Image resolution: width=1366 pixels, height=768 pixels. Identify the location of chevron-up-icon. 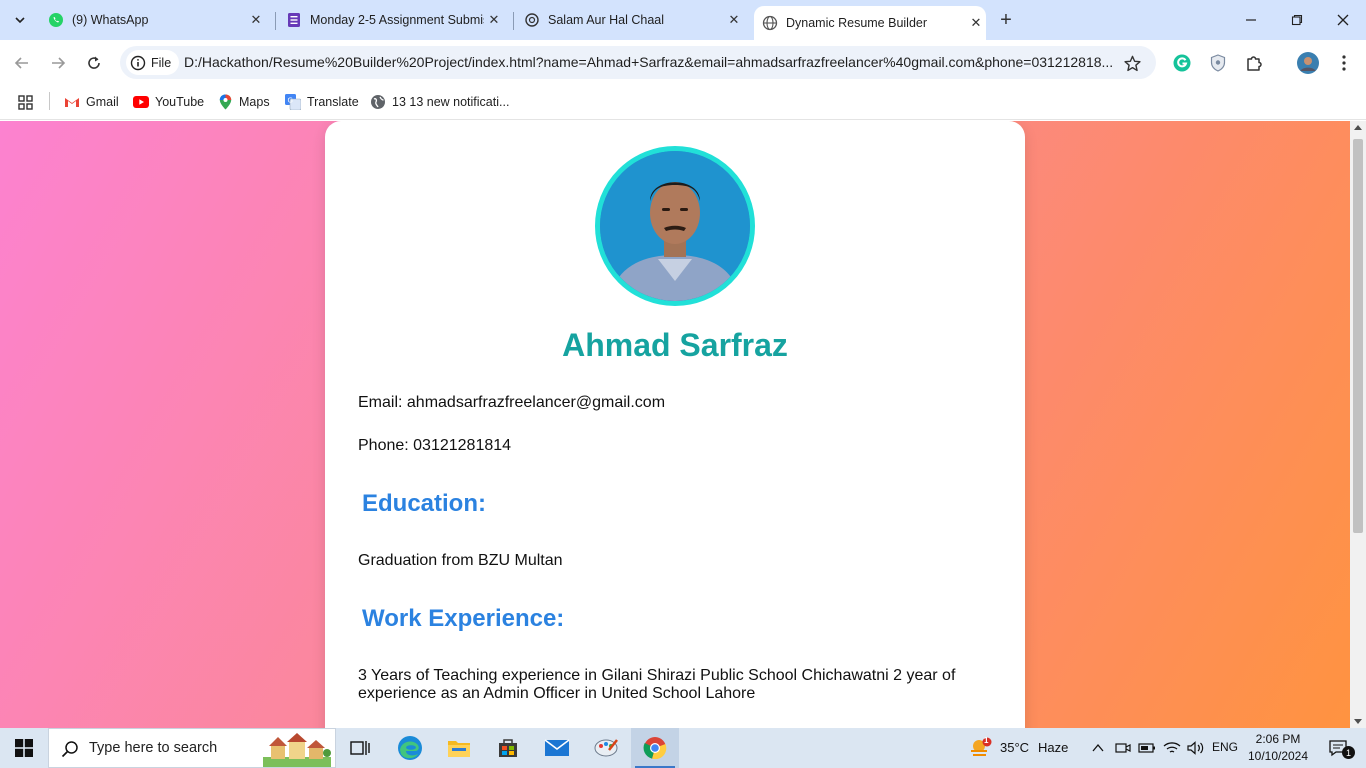
(1098, 747).